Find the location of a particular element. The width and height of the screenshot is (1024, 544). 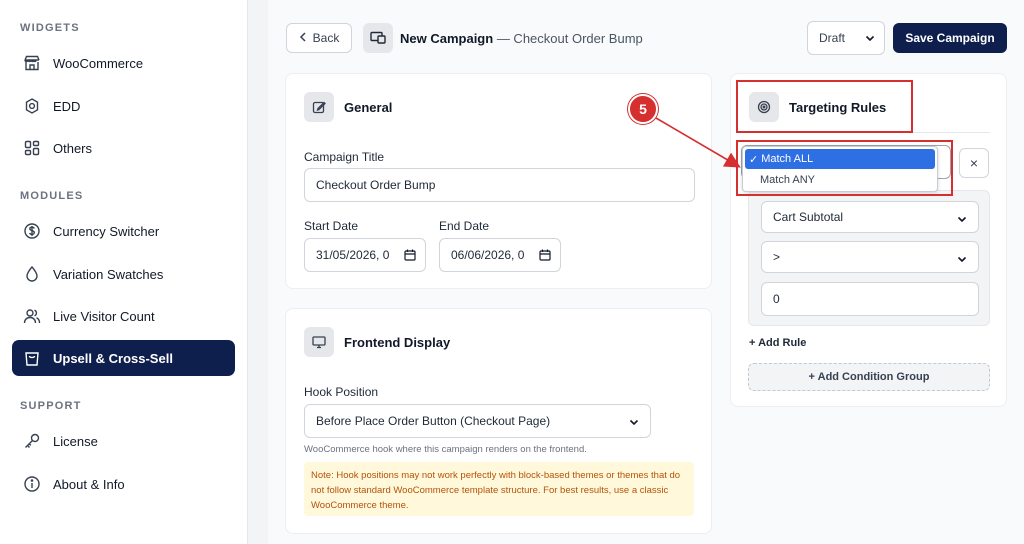

step-number-badge: 5 is located at coordinates (643, 109).